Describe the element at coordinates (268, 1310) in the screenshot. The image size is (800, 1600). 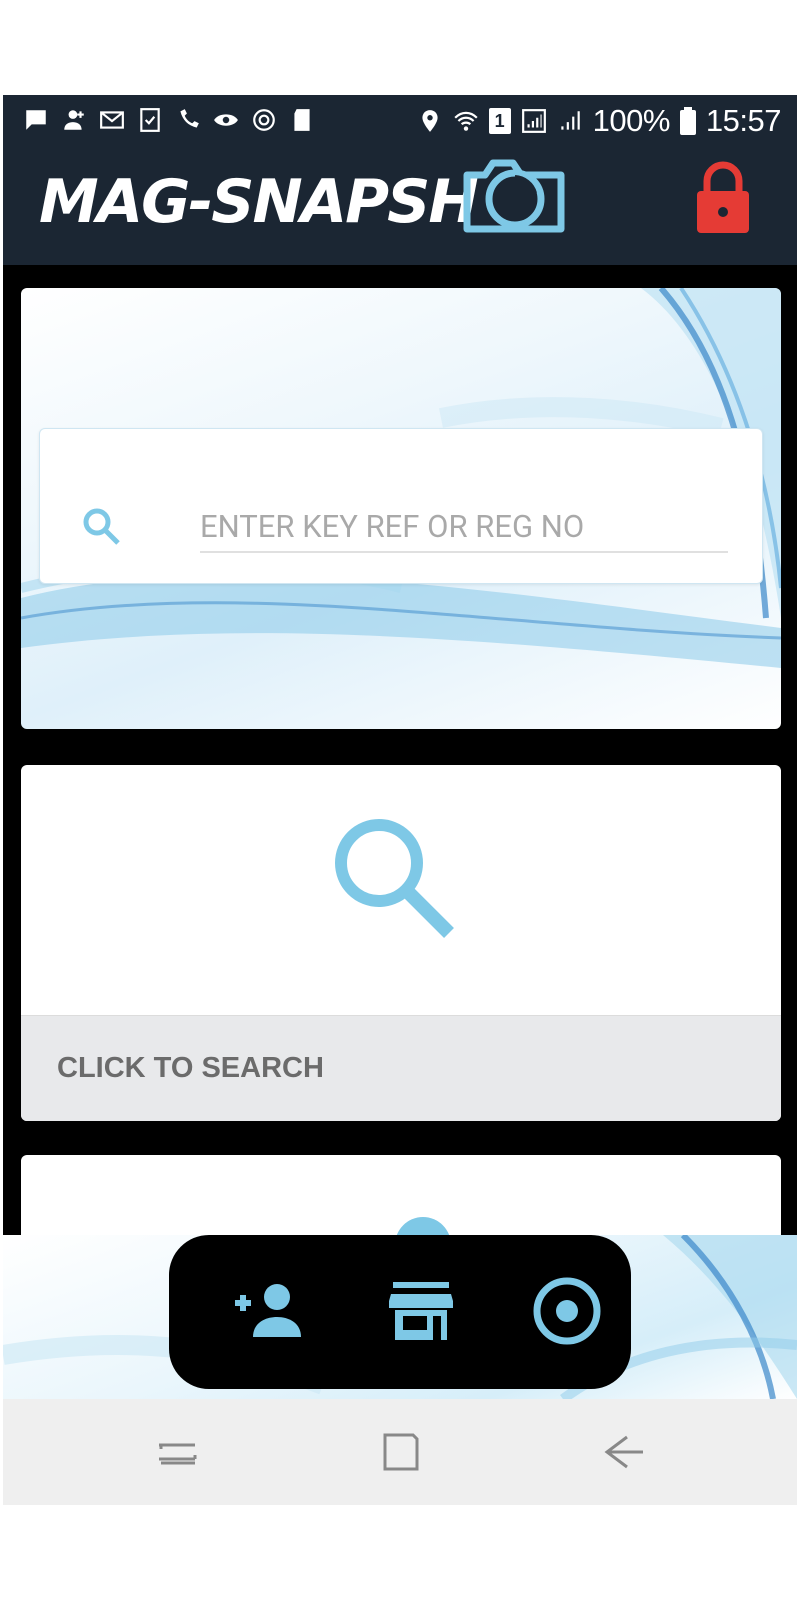
I see `add-person-icon` at that location.